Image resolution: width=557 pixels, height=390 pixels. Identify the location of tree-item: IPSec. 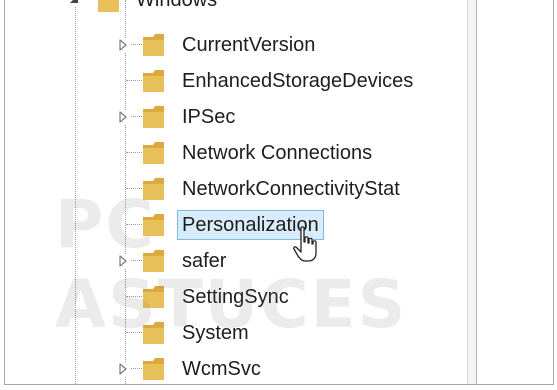
(236, 117).